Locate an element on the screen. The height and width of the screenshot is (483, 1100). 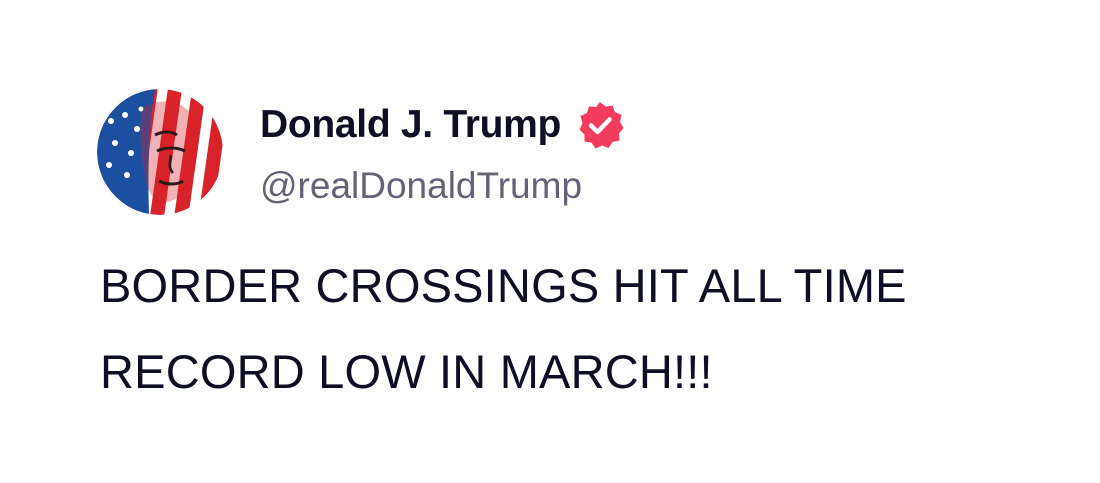
author-display-name: Donald J. Trump is located at coordinates (410, 125).